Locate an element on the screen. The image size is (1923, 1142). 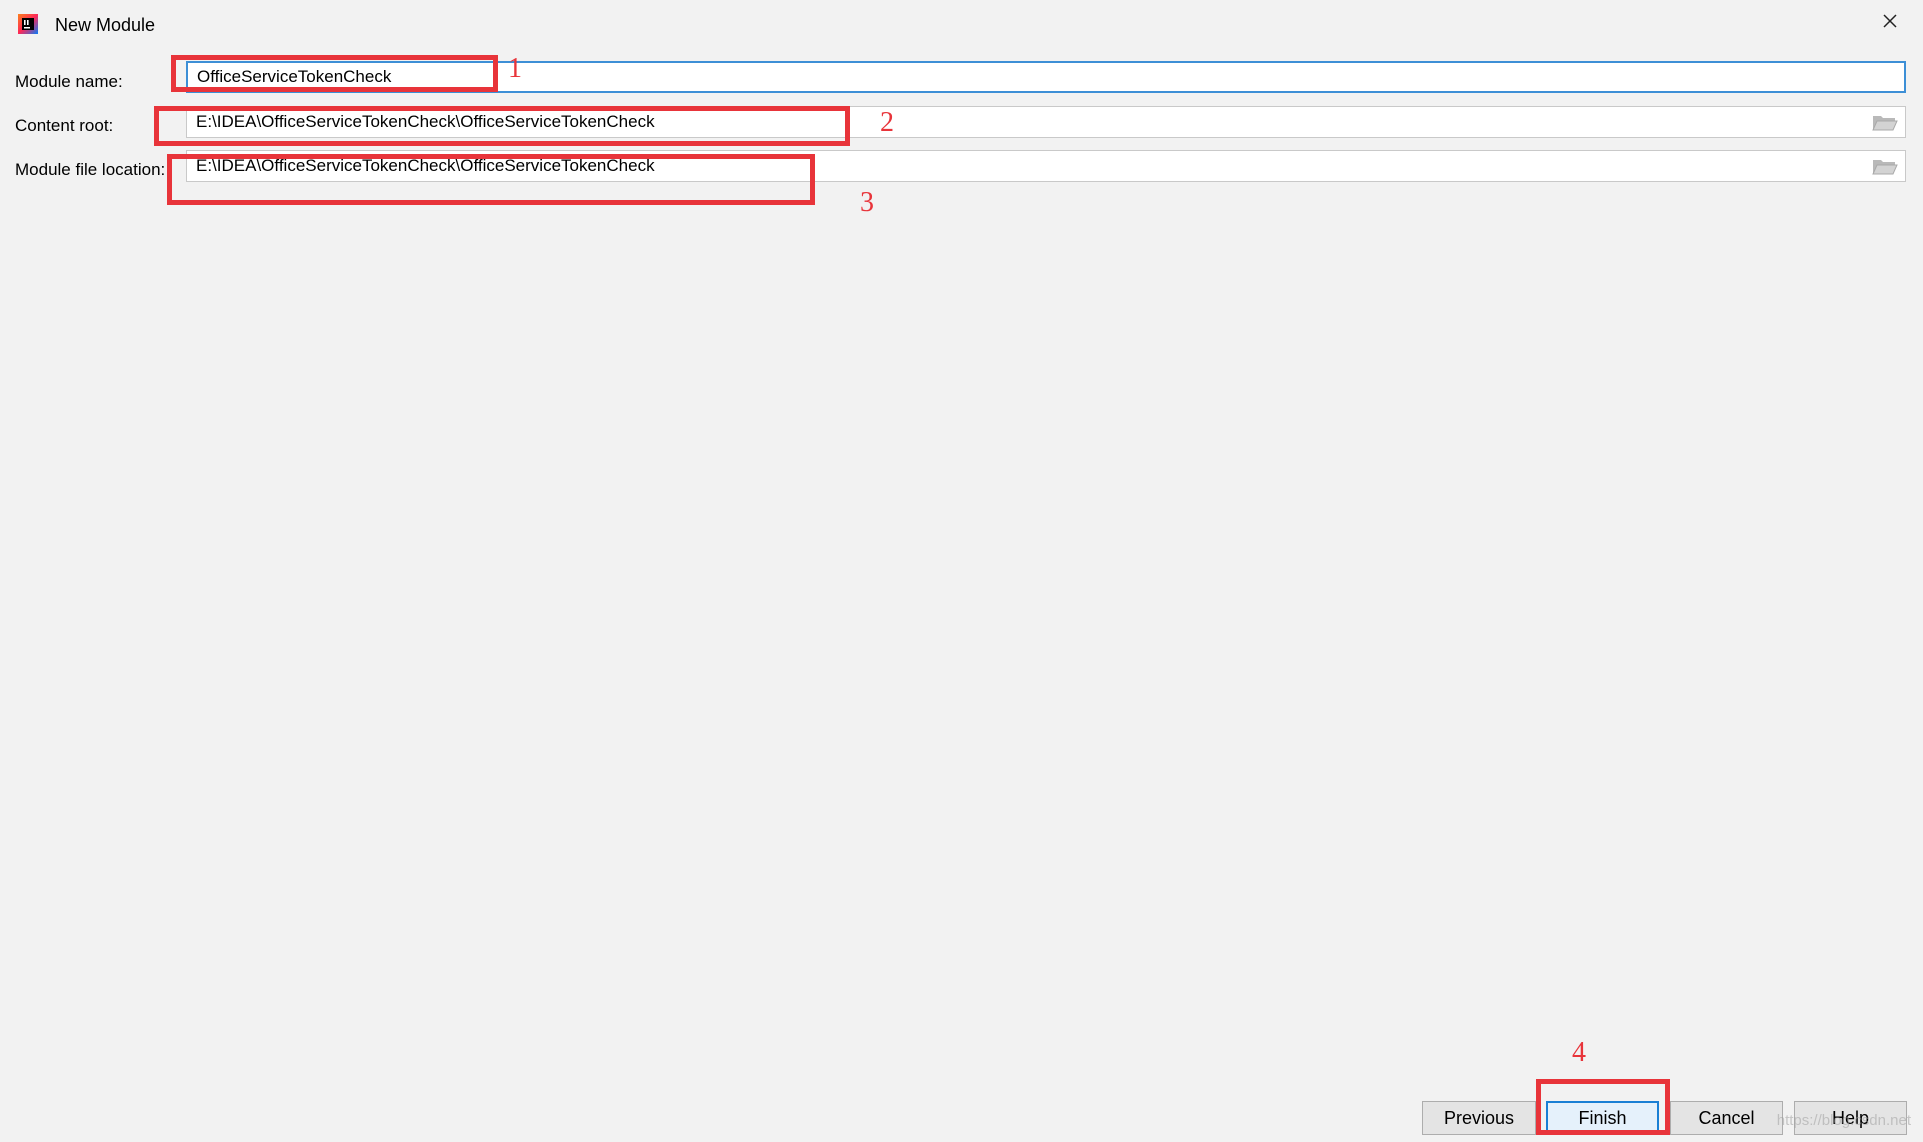
module-name-field is located at coordinates (1046, 77).